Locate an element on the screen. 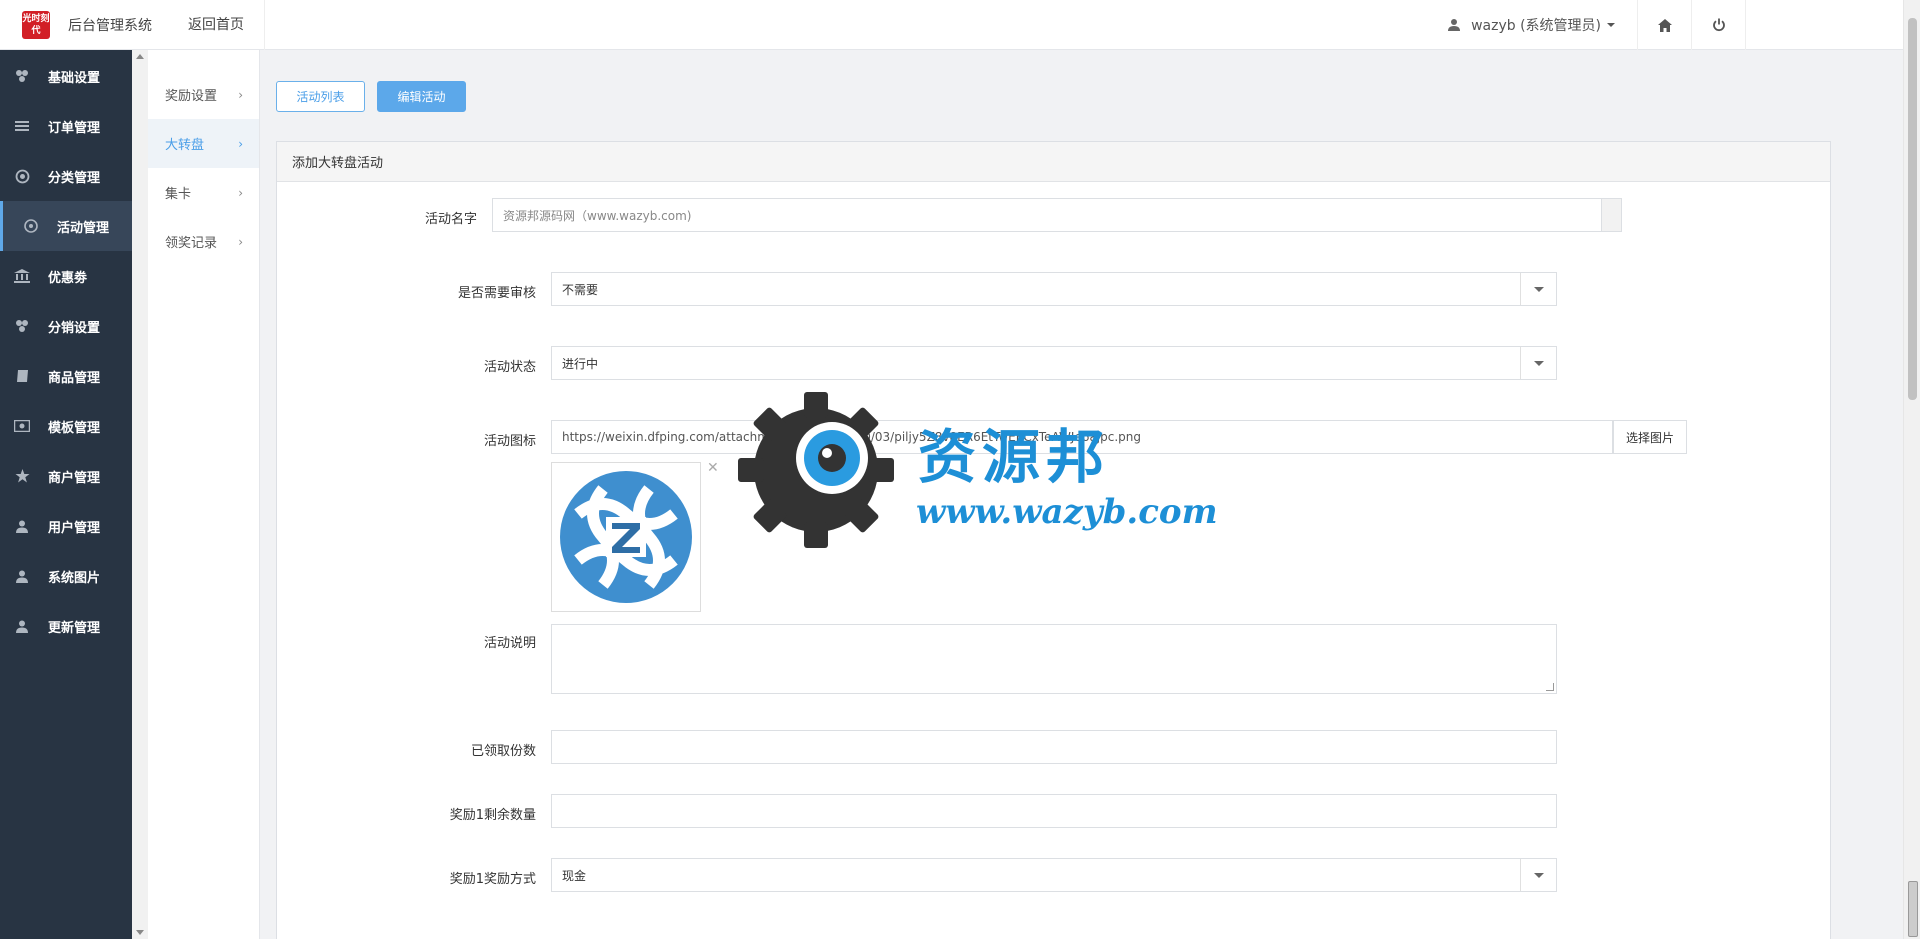 Image resolution: width=1920 pixels, height=939 pixels. sidebar-item-templates: 模板管理 is located at coordinates (66, 426).